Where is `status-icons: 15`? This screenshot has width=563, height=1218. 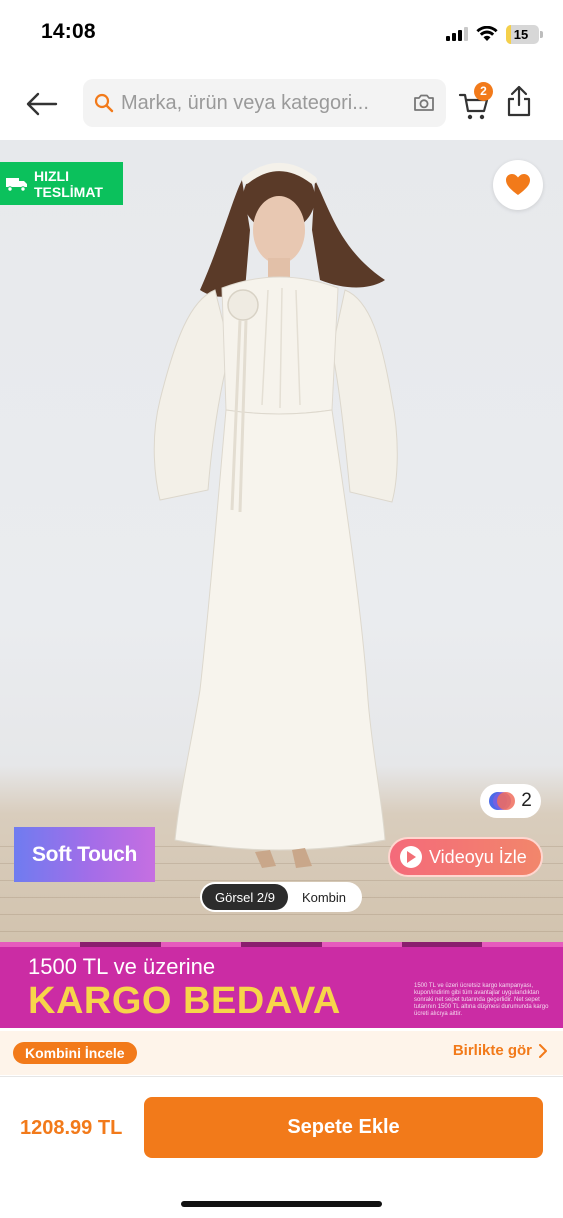
status-icons: 15 is located at coordinates (494, 34).